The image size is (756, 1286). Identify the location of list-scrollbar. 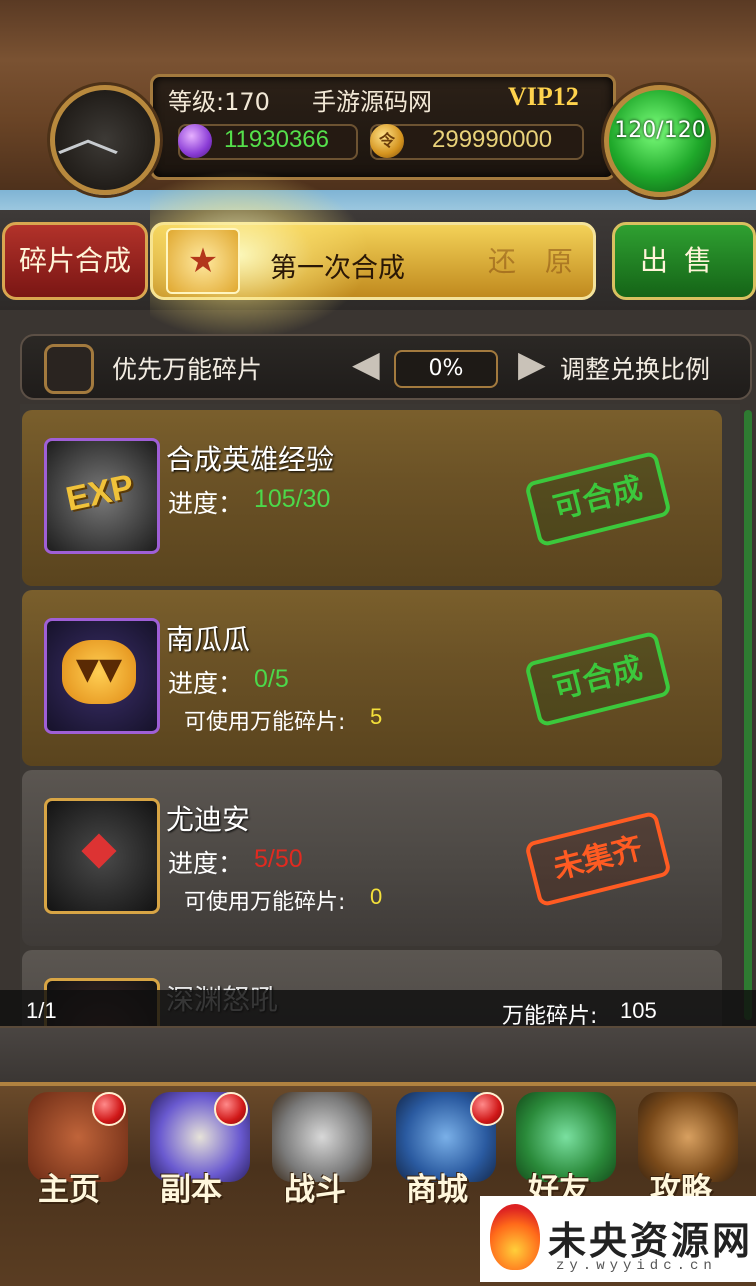
(748, 715).